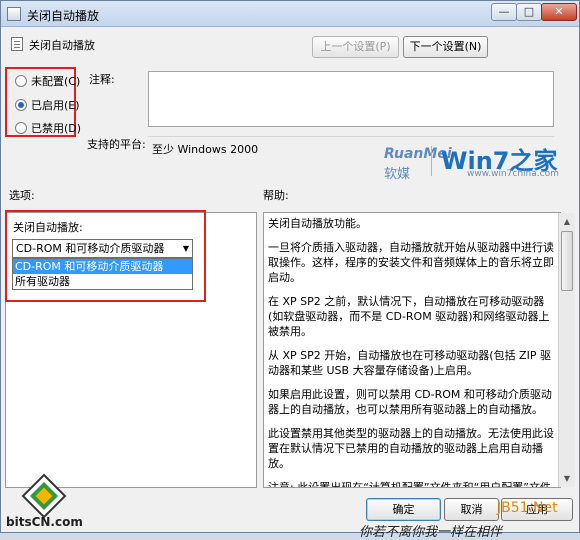 This screenshot has width=580, height=540. I want to click on jb51-watermark: JB51.Net, so click(527, 508).